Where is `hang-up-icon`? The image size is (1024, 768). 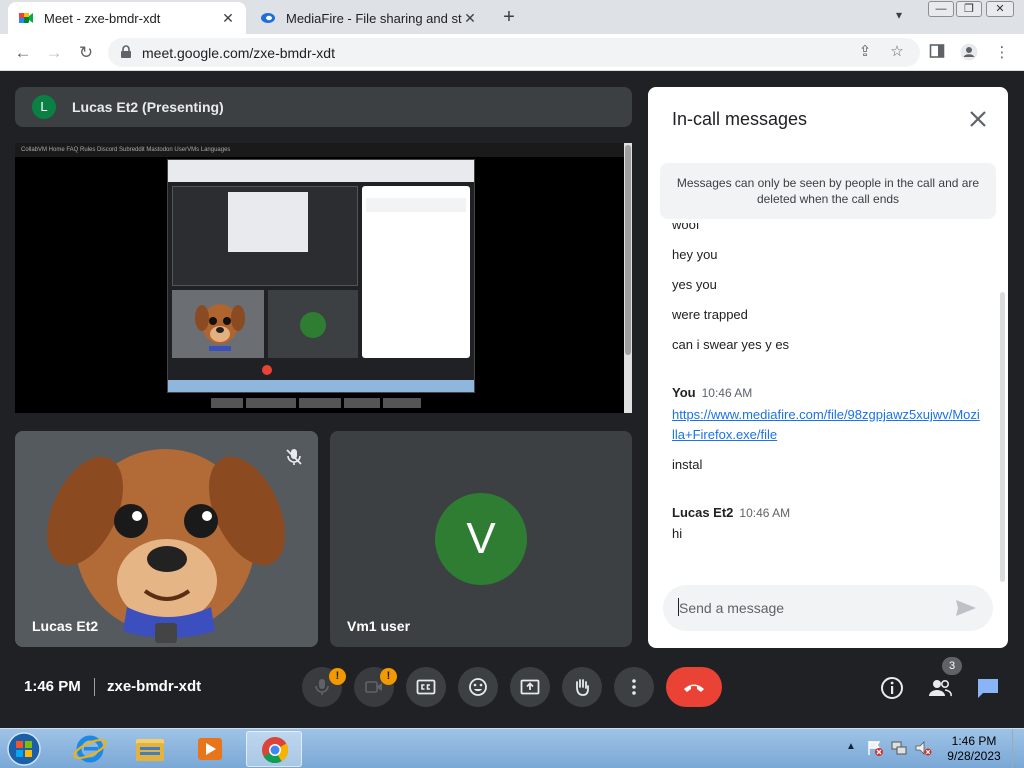 hang-up-icon is located at coordinates (694, 688).